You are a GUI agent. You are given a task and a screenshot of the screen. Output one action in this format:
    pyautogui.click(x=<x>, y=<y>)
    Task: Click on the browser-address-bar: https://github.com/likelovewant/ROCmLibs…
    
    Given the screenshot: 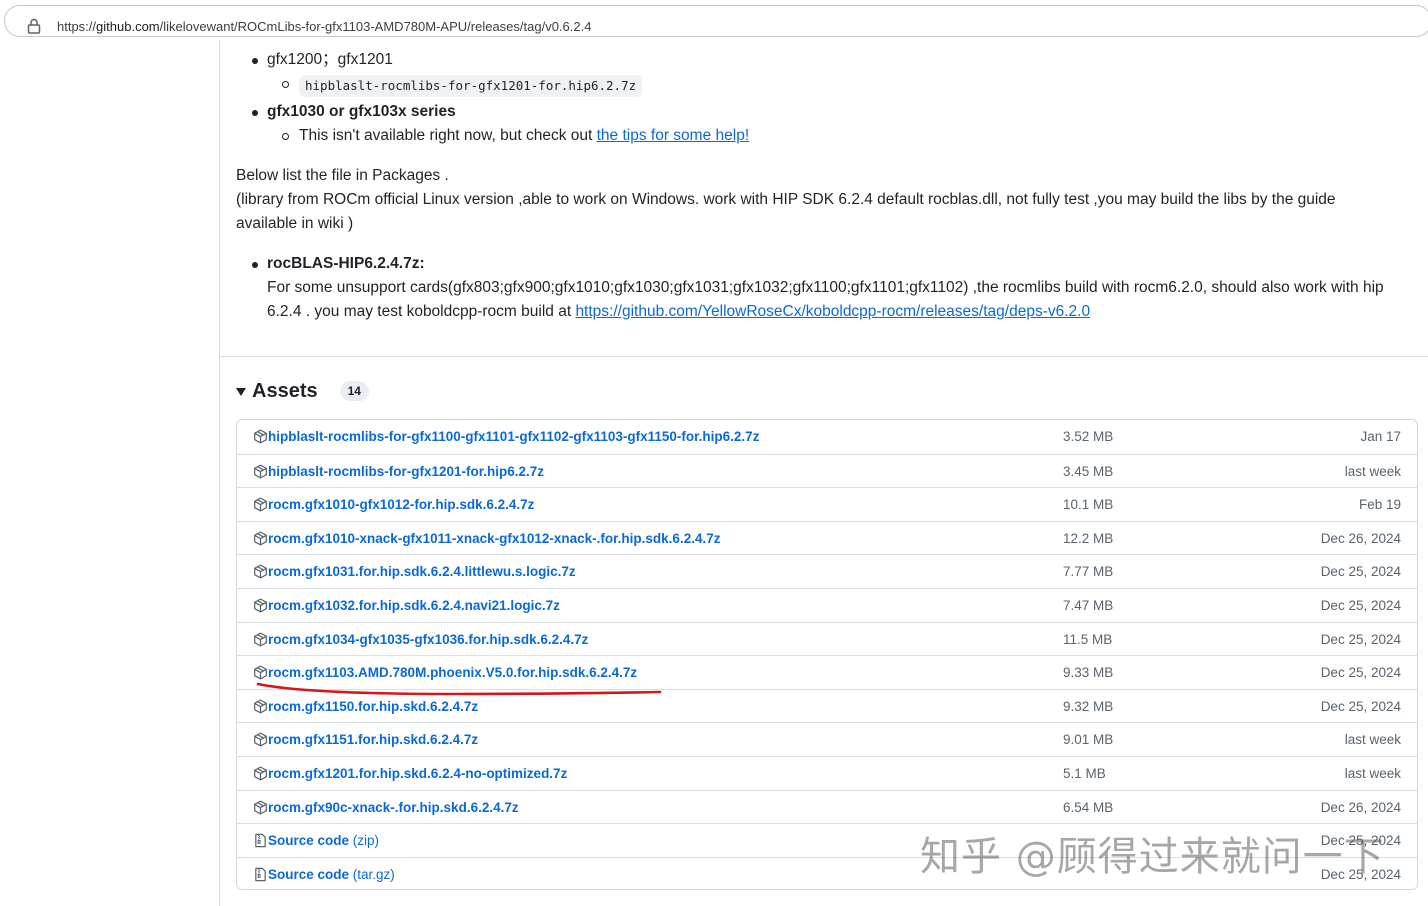 What is the action you would take?
    pyautogui.click(x=714, y=20)
    